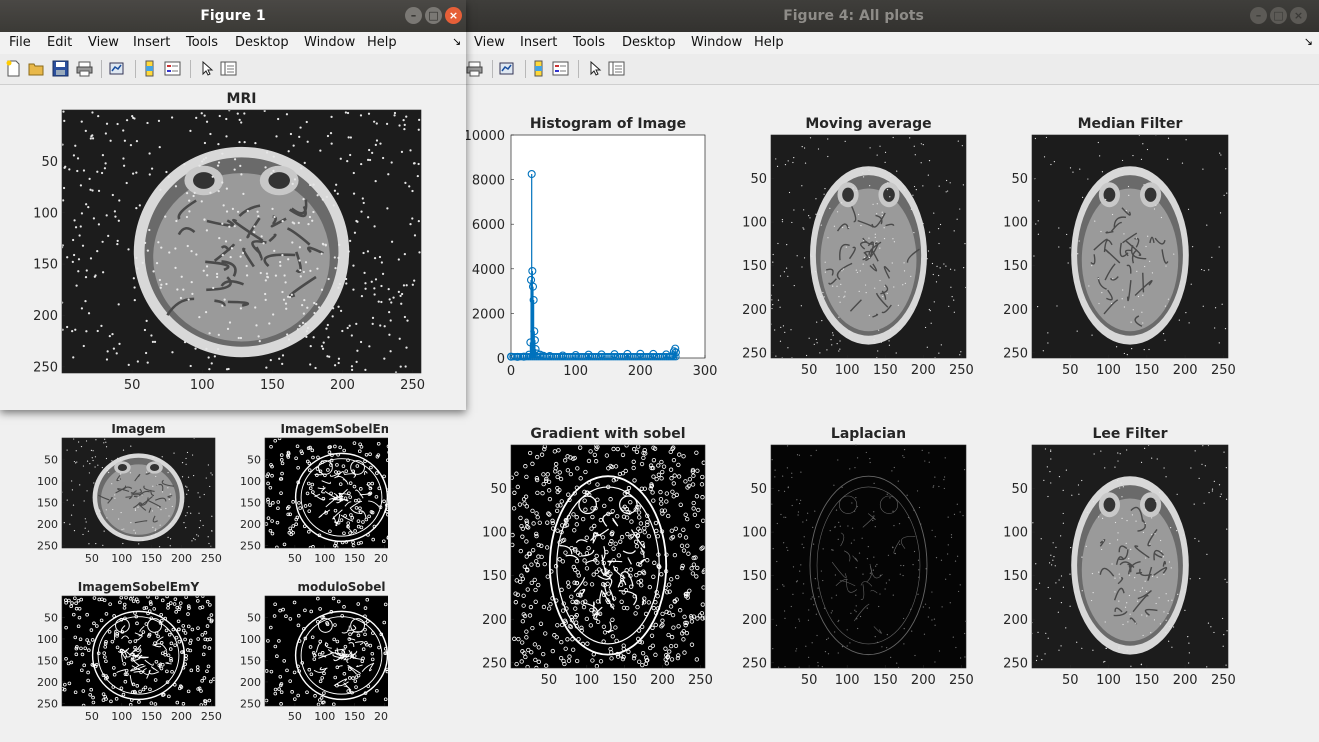 The width and height of the screenshot is (1319, 742). Describe the element at coordinates (36, 68) in the screenshot. I see `open-folder-icon` at that location.